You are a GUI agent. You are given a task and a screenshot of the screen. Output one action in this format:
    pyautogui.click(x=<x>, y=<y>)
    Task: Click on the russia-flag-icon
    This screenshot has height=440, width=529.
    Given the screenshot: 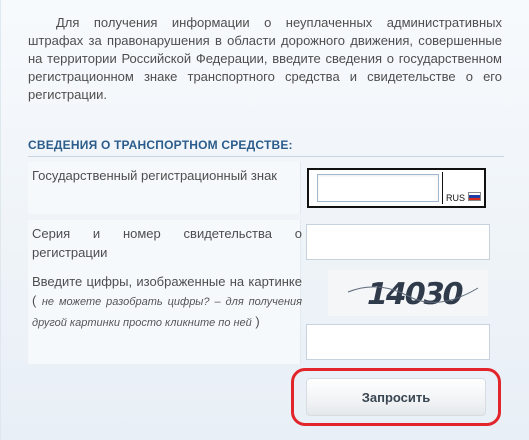 What is the action you would take?
    pyautogui.click(x=474, y=196)
    